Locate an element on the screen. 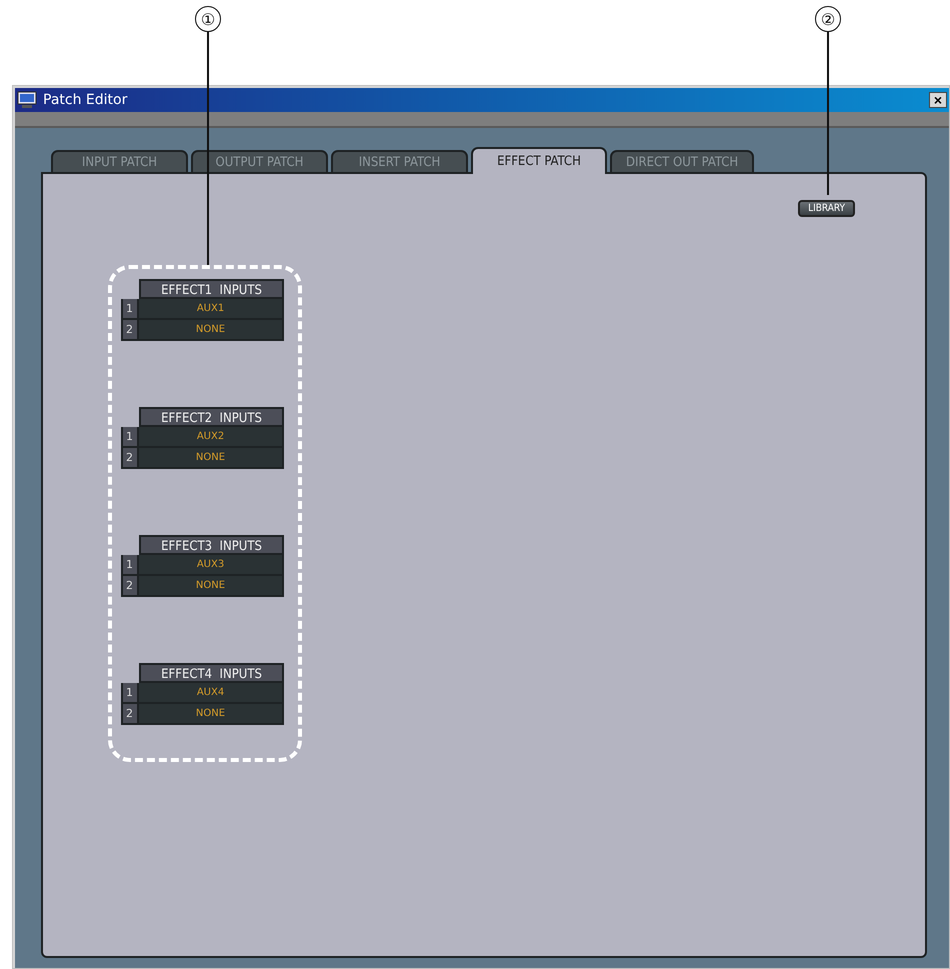 This screenshot has height=969, width=950. window-title: Patch Editor is located at coordinates (85, 100).